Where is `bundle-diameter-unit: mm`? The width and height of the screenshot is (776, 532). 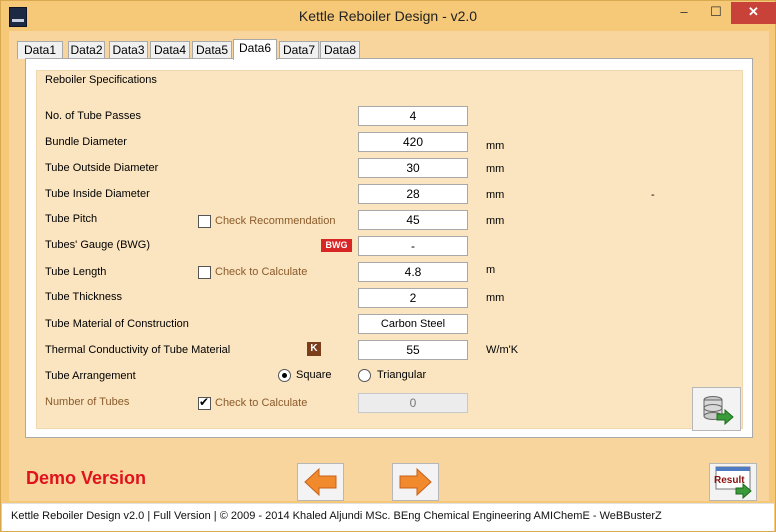
bundle-diameter-unit: mm is located at coordinates (495, 146).